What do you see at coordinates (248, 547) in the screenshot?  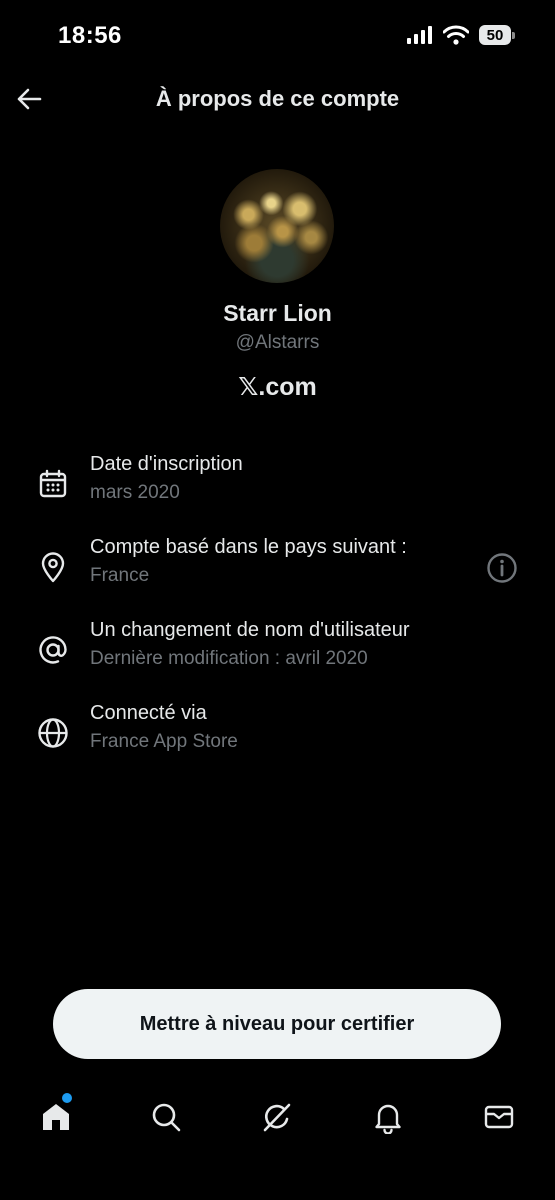 I see `info-title: Compte basé dans le pays suivant :` at bounding box center [248, 547].